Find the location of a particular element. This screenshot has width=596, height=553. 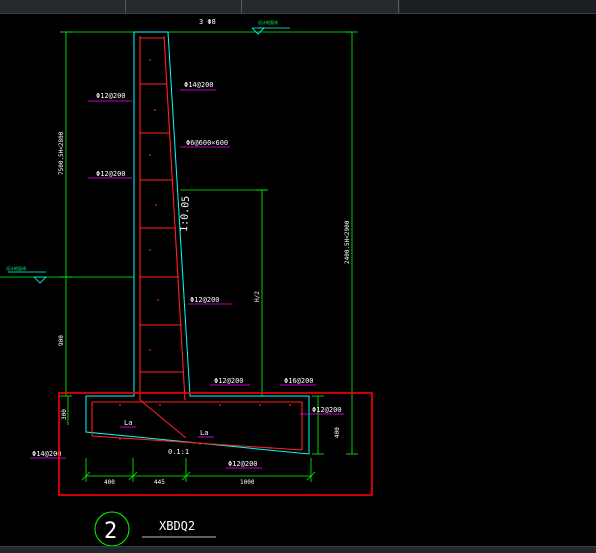

bottom-dim-3: 1000 is located at coordinates (247, 482).